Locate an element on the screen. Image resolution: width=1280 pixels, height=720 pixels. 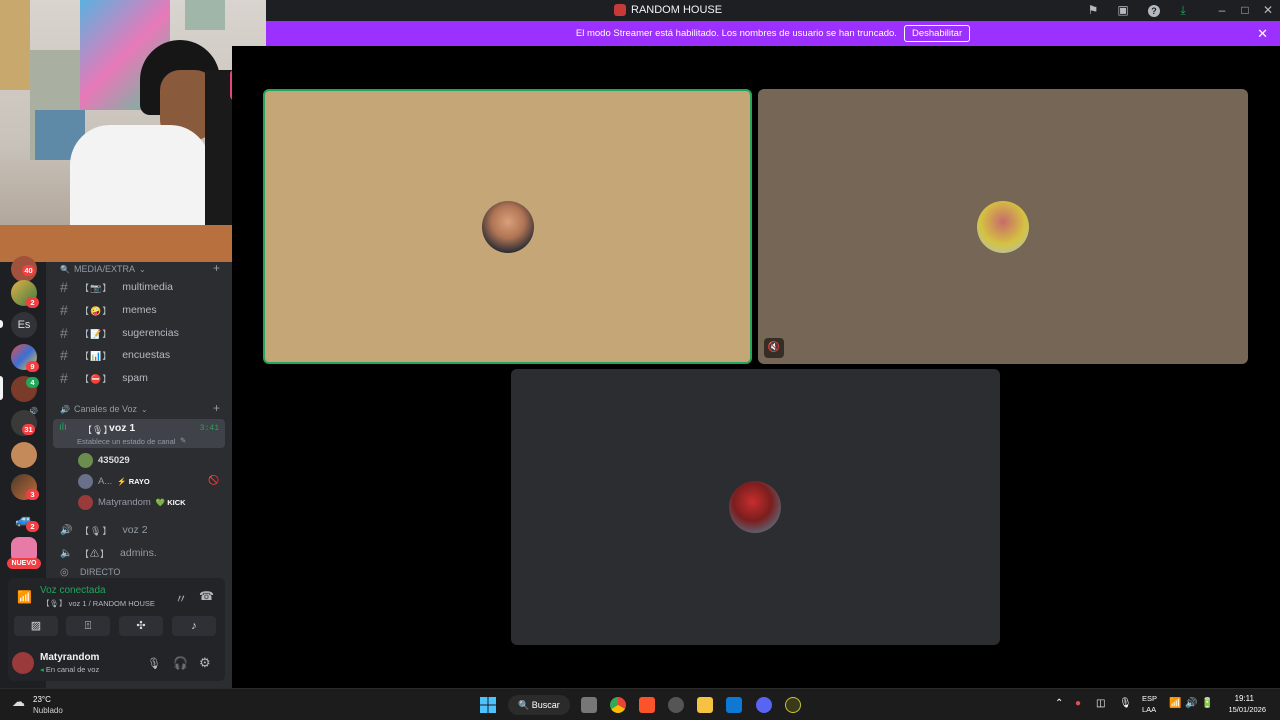
gear-icon: ⚙ is located at coordinates (205, 663).